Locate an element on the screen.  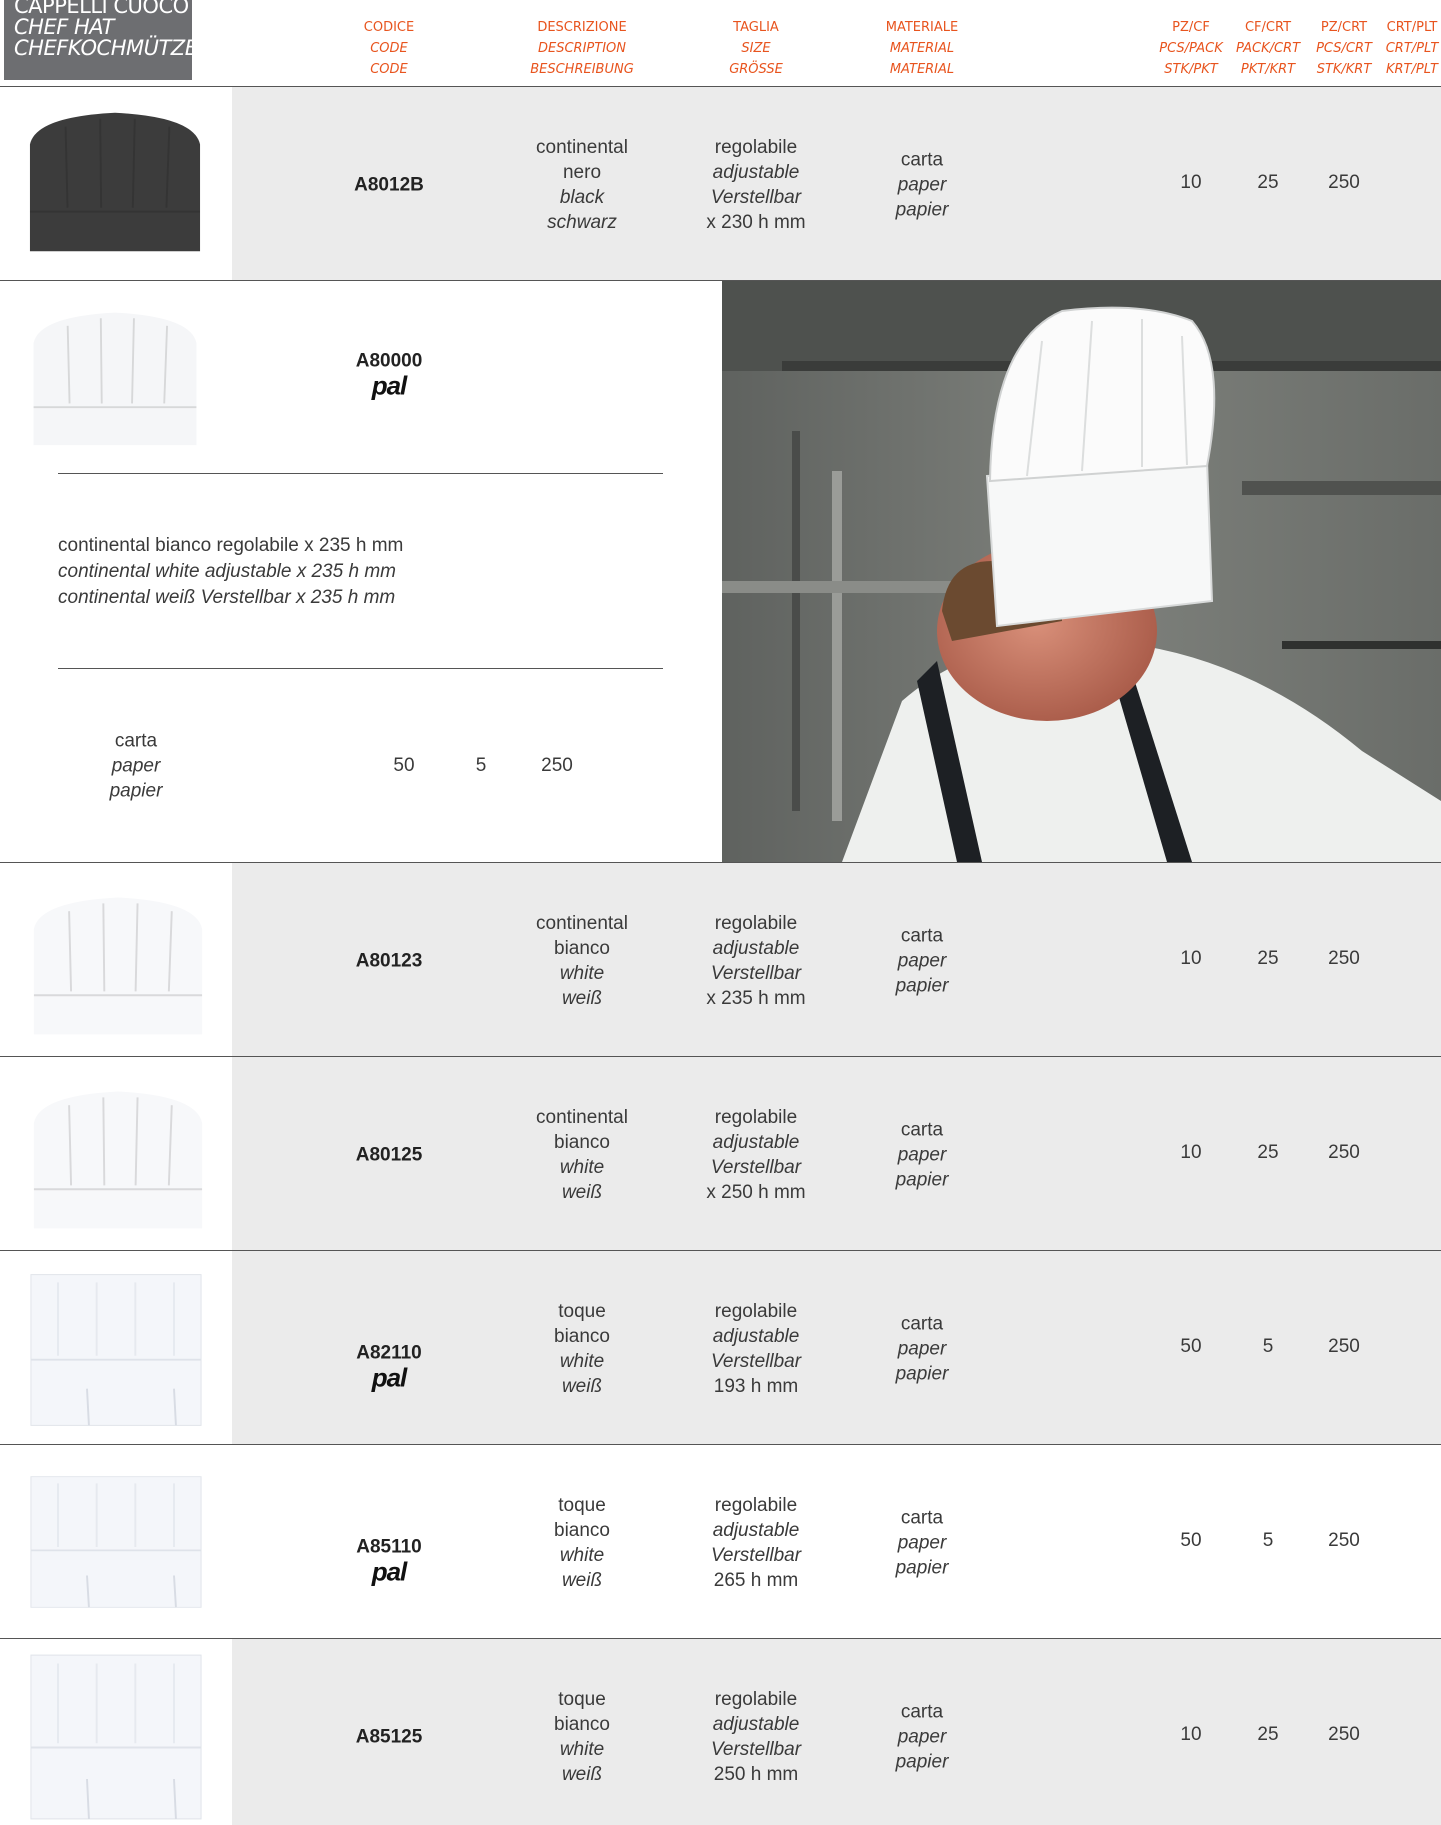
size-line: 265 h mm is located at coordinates (756, 1580).